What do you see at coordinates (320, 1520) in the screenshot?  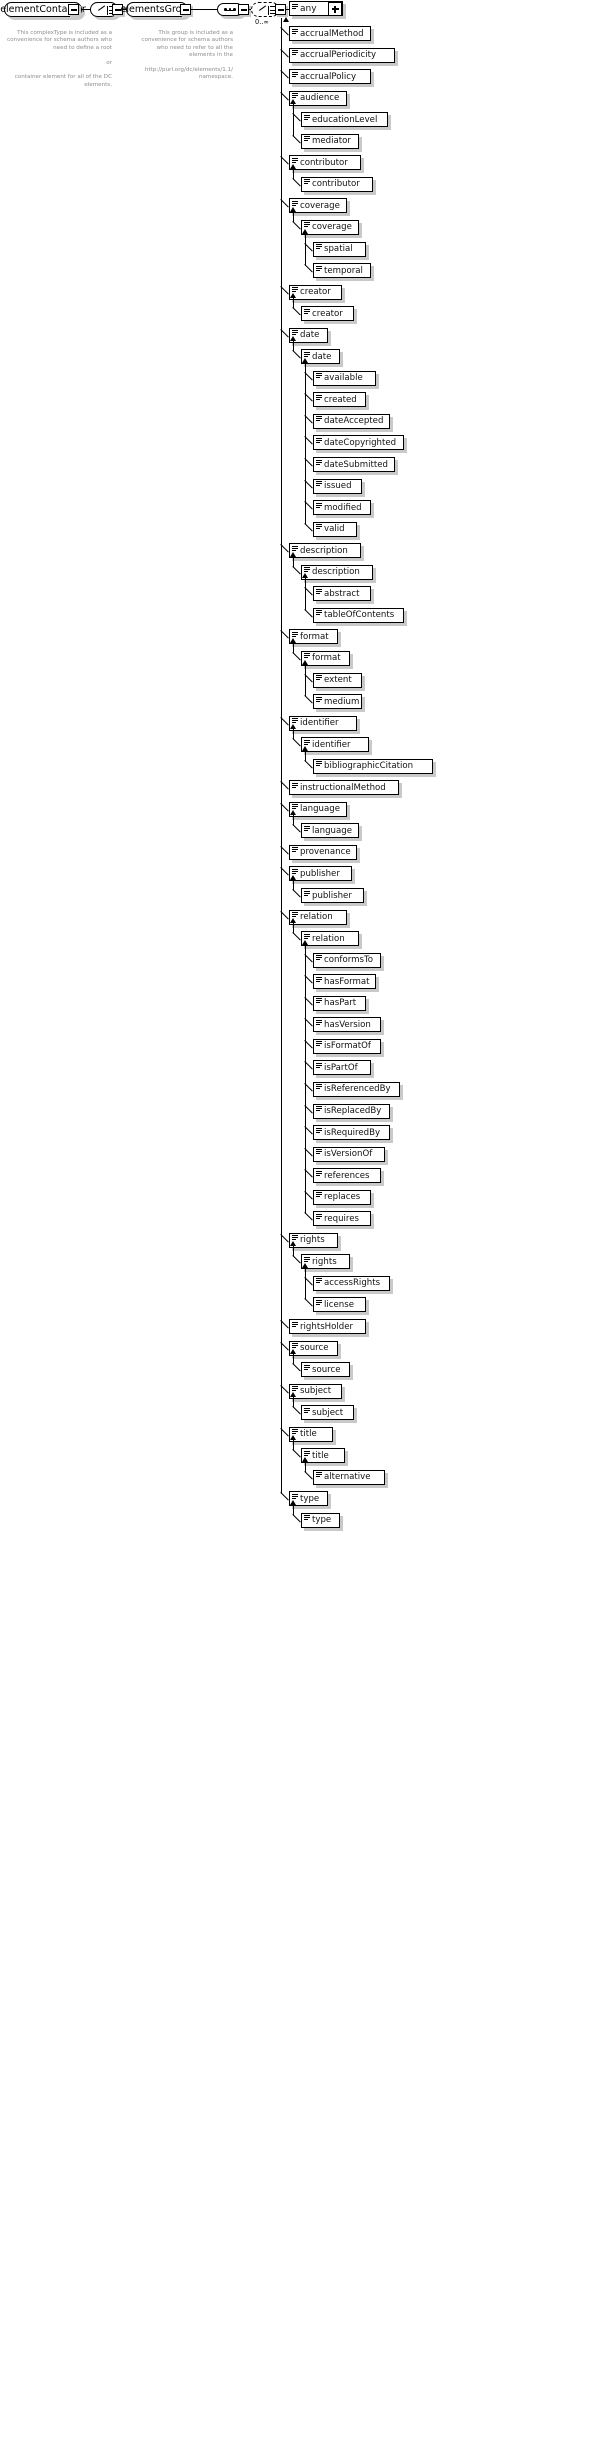 I see `element-box: type` at bounding box center [320, 1520].